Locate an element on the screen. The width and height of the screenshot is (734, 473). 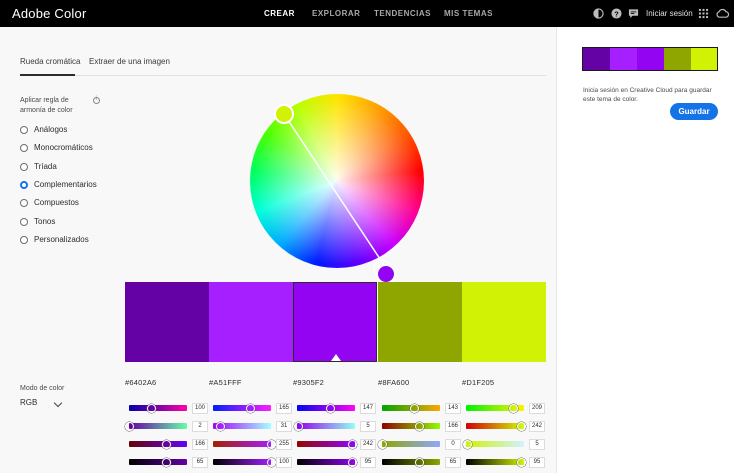
brand-logo: Adobe Color is located at coordinates (49, 13).